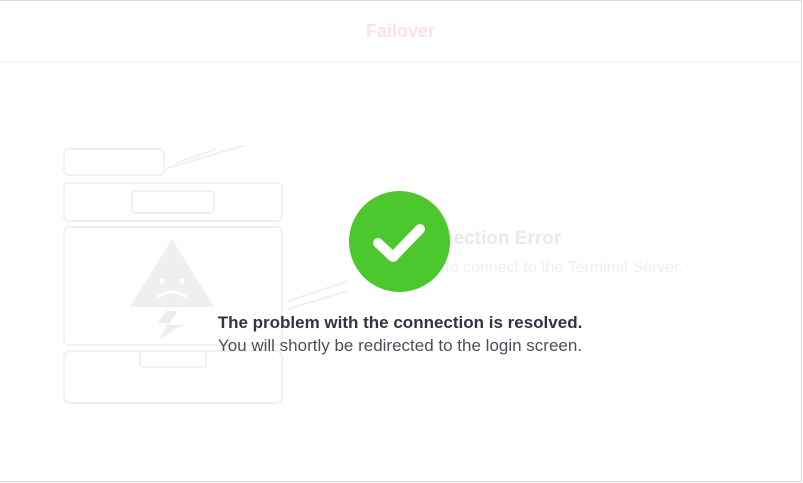 The width and height of the screenshot is (803, 483). I want to click on header: Failover, so click(400, 31).